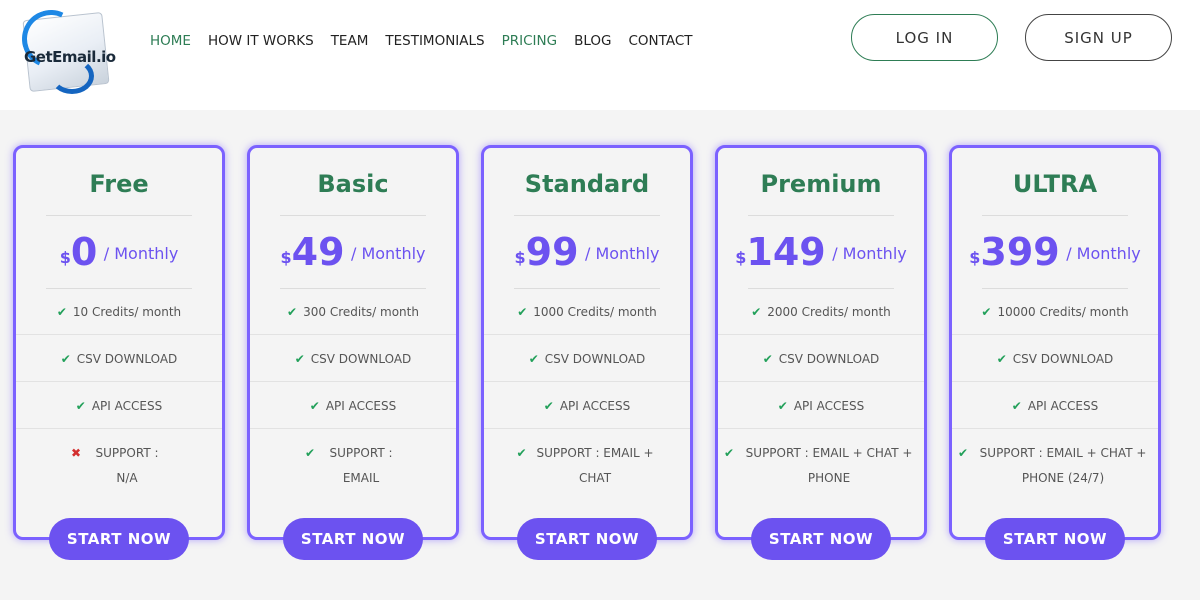 The height and width of the screenshot is (600, 1200). Describe the element at coordinates (587, 252) in the screenshot. I see `plan-price: $99 / Monthly` at that location.